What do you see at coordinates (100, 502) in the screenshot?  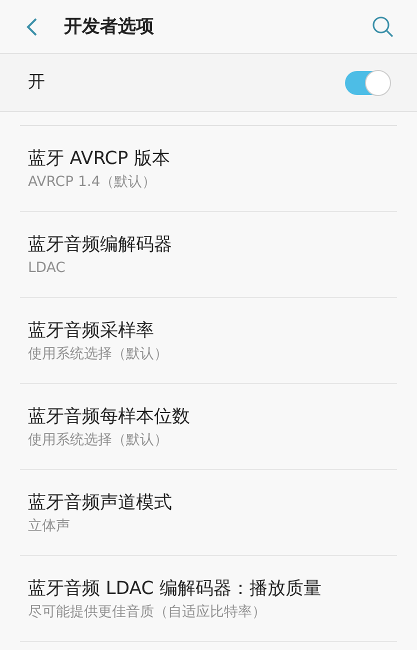 I see `setting-title: 蓝牙音频声道模式` at bounding box center [100, 502].